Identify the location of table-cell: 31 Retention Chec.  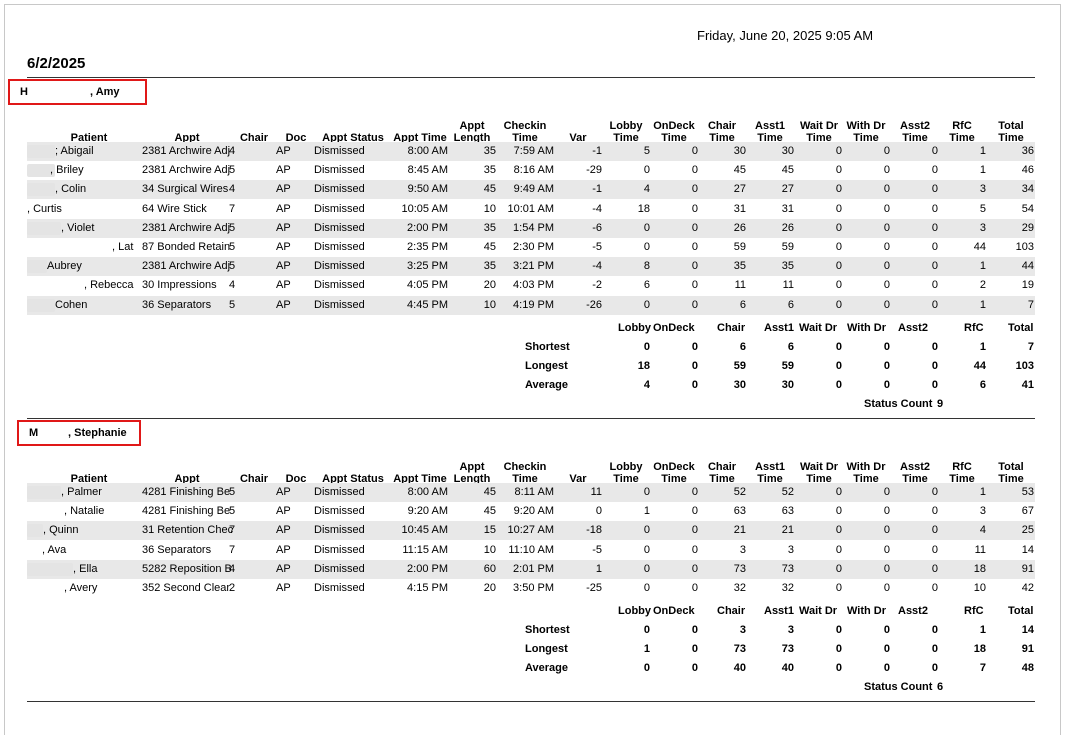
(188, 530).